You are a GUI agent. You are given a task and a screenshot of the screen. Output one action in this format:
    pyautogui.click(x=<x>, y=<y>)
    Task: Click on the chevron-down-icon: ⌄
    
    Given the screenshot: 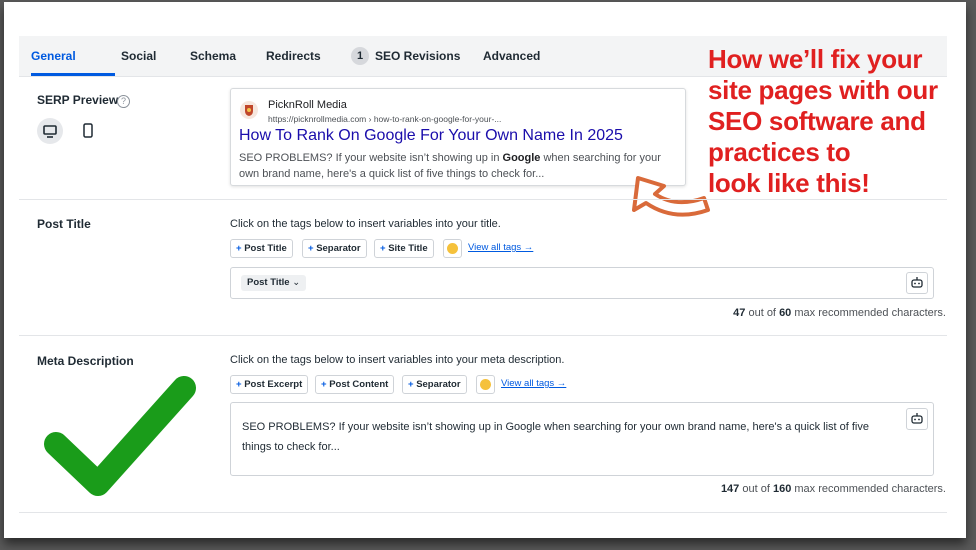 What is the action you would take?
    pyautogui.click(x=296, y=282)
    